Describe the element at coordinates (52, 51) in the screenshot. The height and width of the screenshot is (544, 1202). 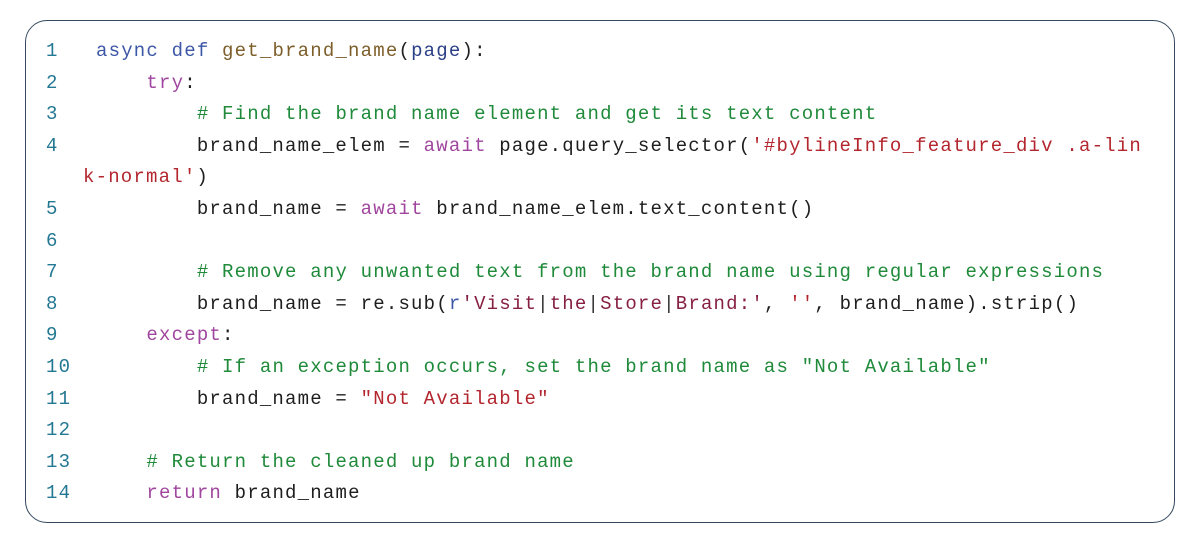
I see `line-number: 1` at that location.